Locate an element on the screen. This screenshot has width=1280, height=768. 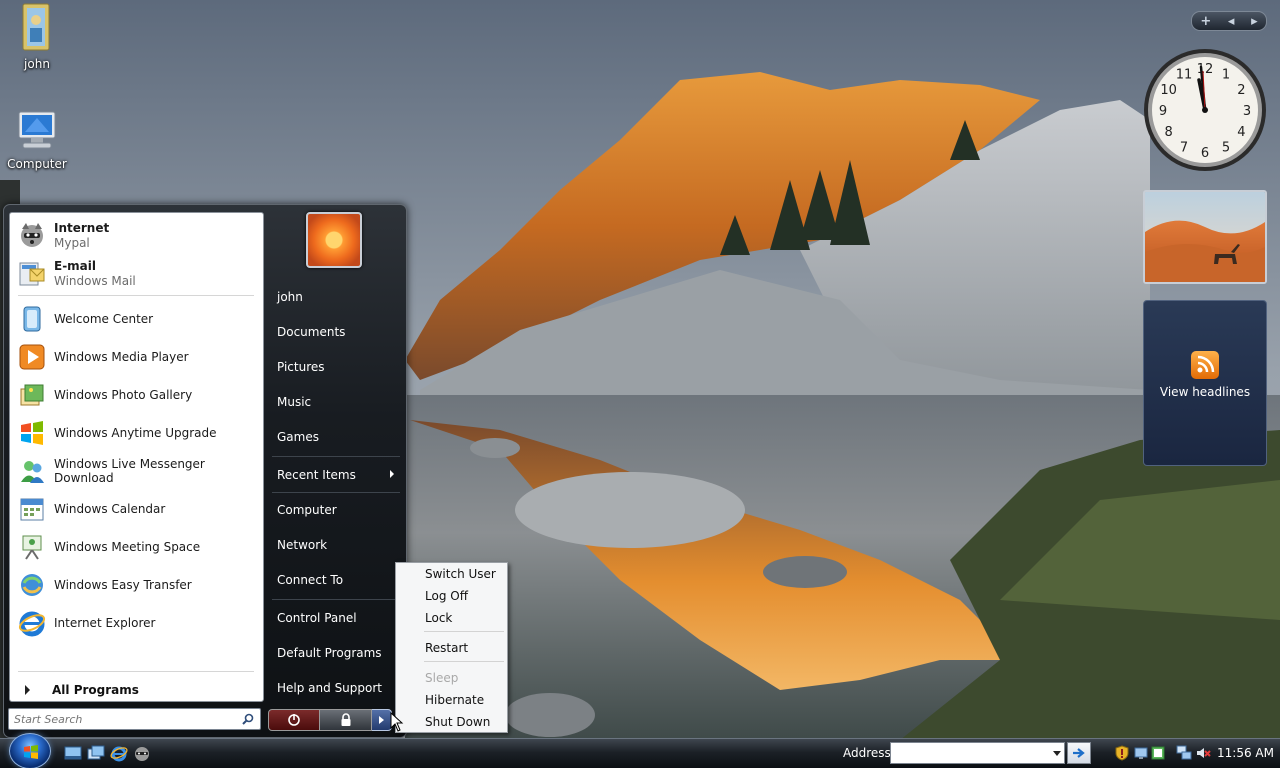
right-item-network: Network is located at coordinates (335, 545).